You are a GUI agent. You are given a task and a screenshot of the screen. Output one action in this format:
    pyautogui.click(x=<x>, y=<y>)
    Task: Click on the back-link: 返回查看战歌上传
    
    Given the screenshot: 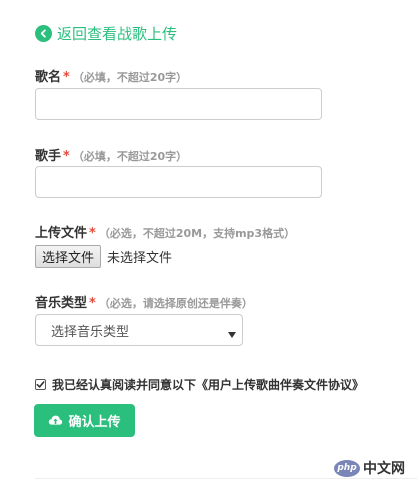 What is the action you would take?
    pyautogui.click(x=106, y=33)
    